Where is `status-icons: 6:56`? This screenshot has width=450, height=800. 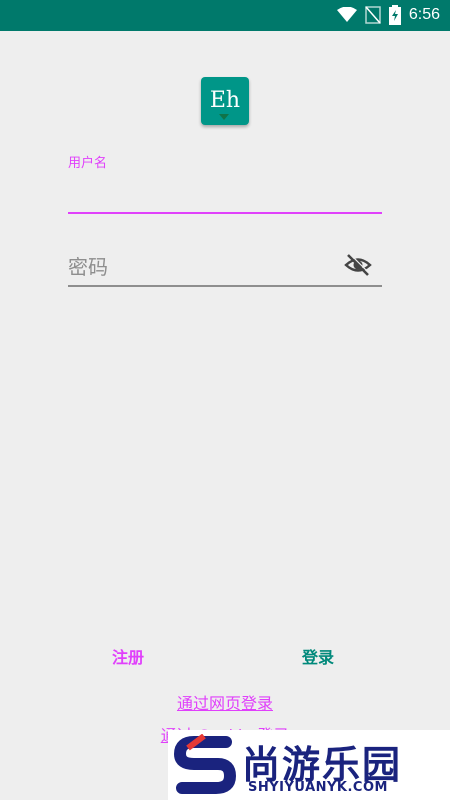
status-icons: 6:56 is located at coordinates (388, 15).